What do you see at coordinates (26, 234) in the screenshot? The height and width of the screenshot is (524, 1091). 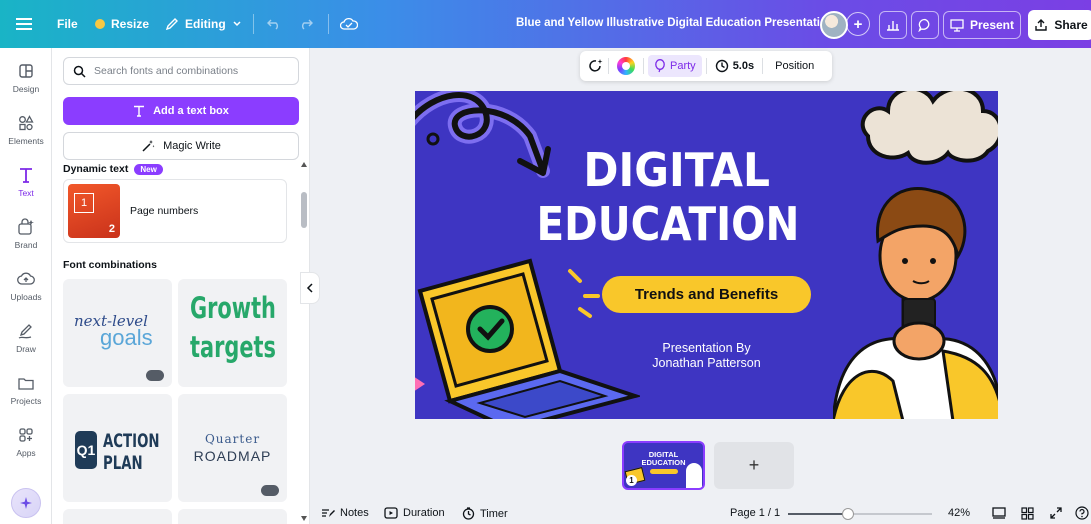 I see `rail-item-brand: Brand` at bounding box center [26, 234].